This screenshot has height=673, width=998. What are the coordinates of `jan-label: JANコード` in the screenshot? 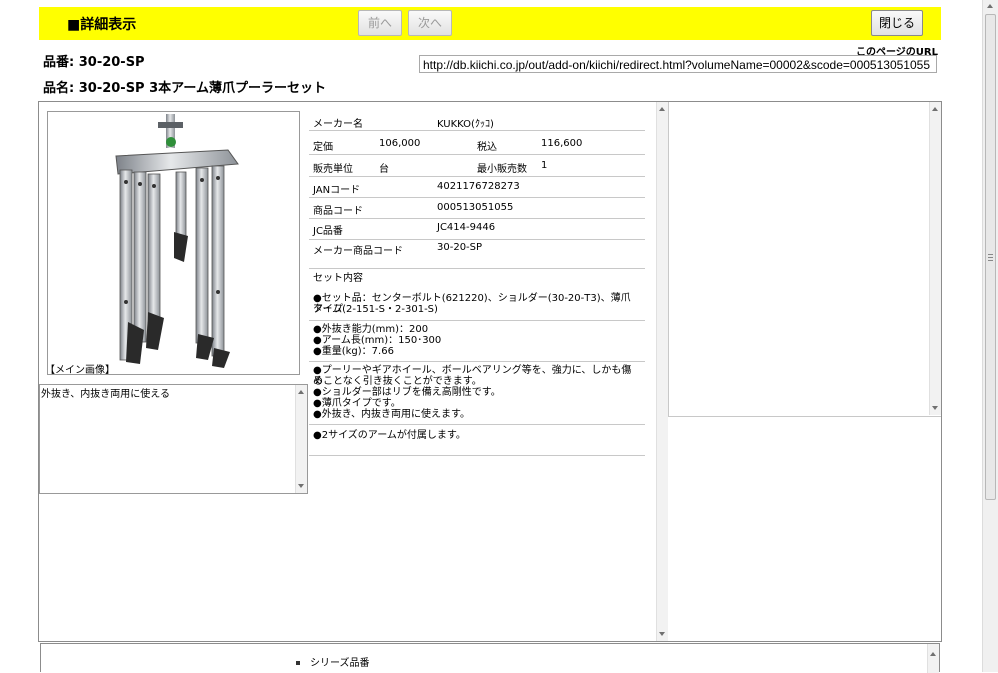 It's located at (337, 190).